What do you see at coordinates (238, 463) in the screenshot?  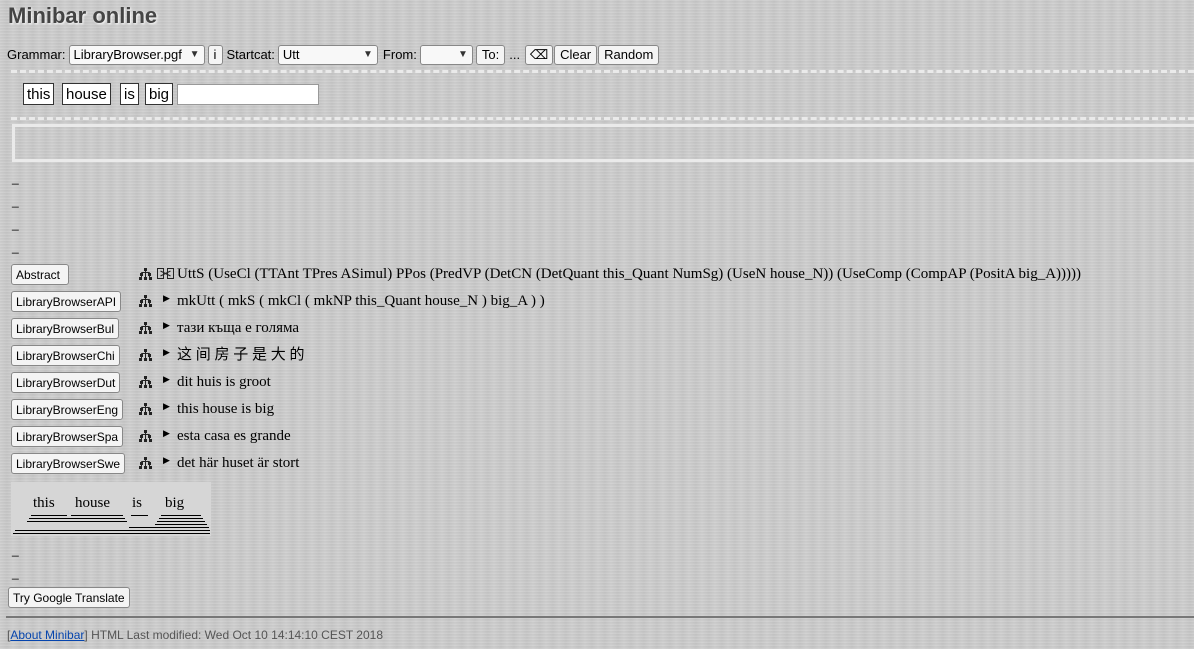 I see `translation-text: det här huset är stort` at bounding box center [238, 463].